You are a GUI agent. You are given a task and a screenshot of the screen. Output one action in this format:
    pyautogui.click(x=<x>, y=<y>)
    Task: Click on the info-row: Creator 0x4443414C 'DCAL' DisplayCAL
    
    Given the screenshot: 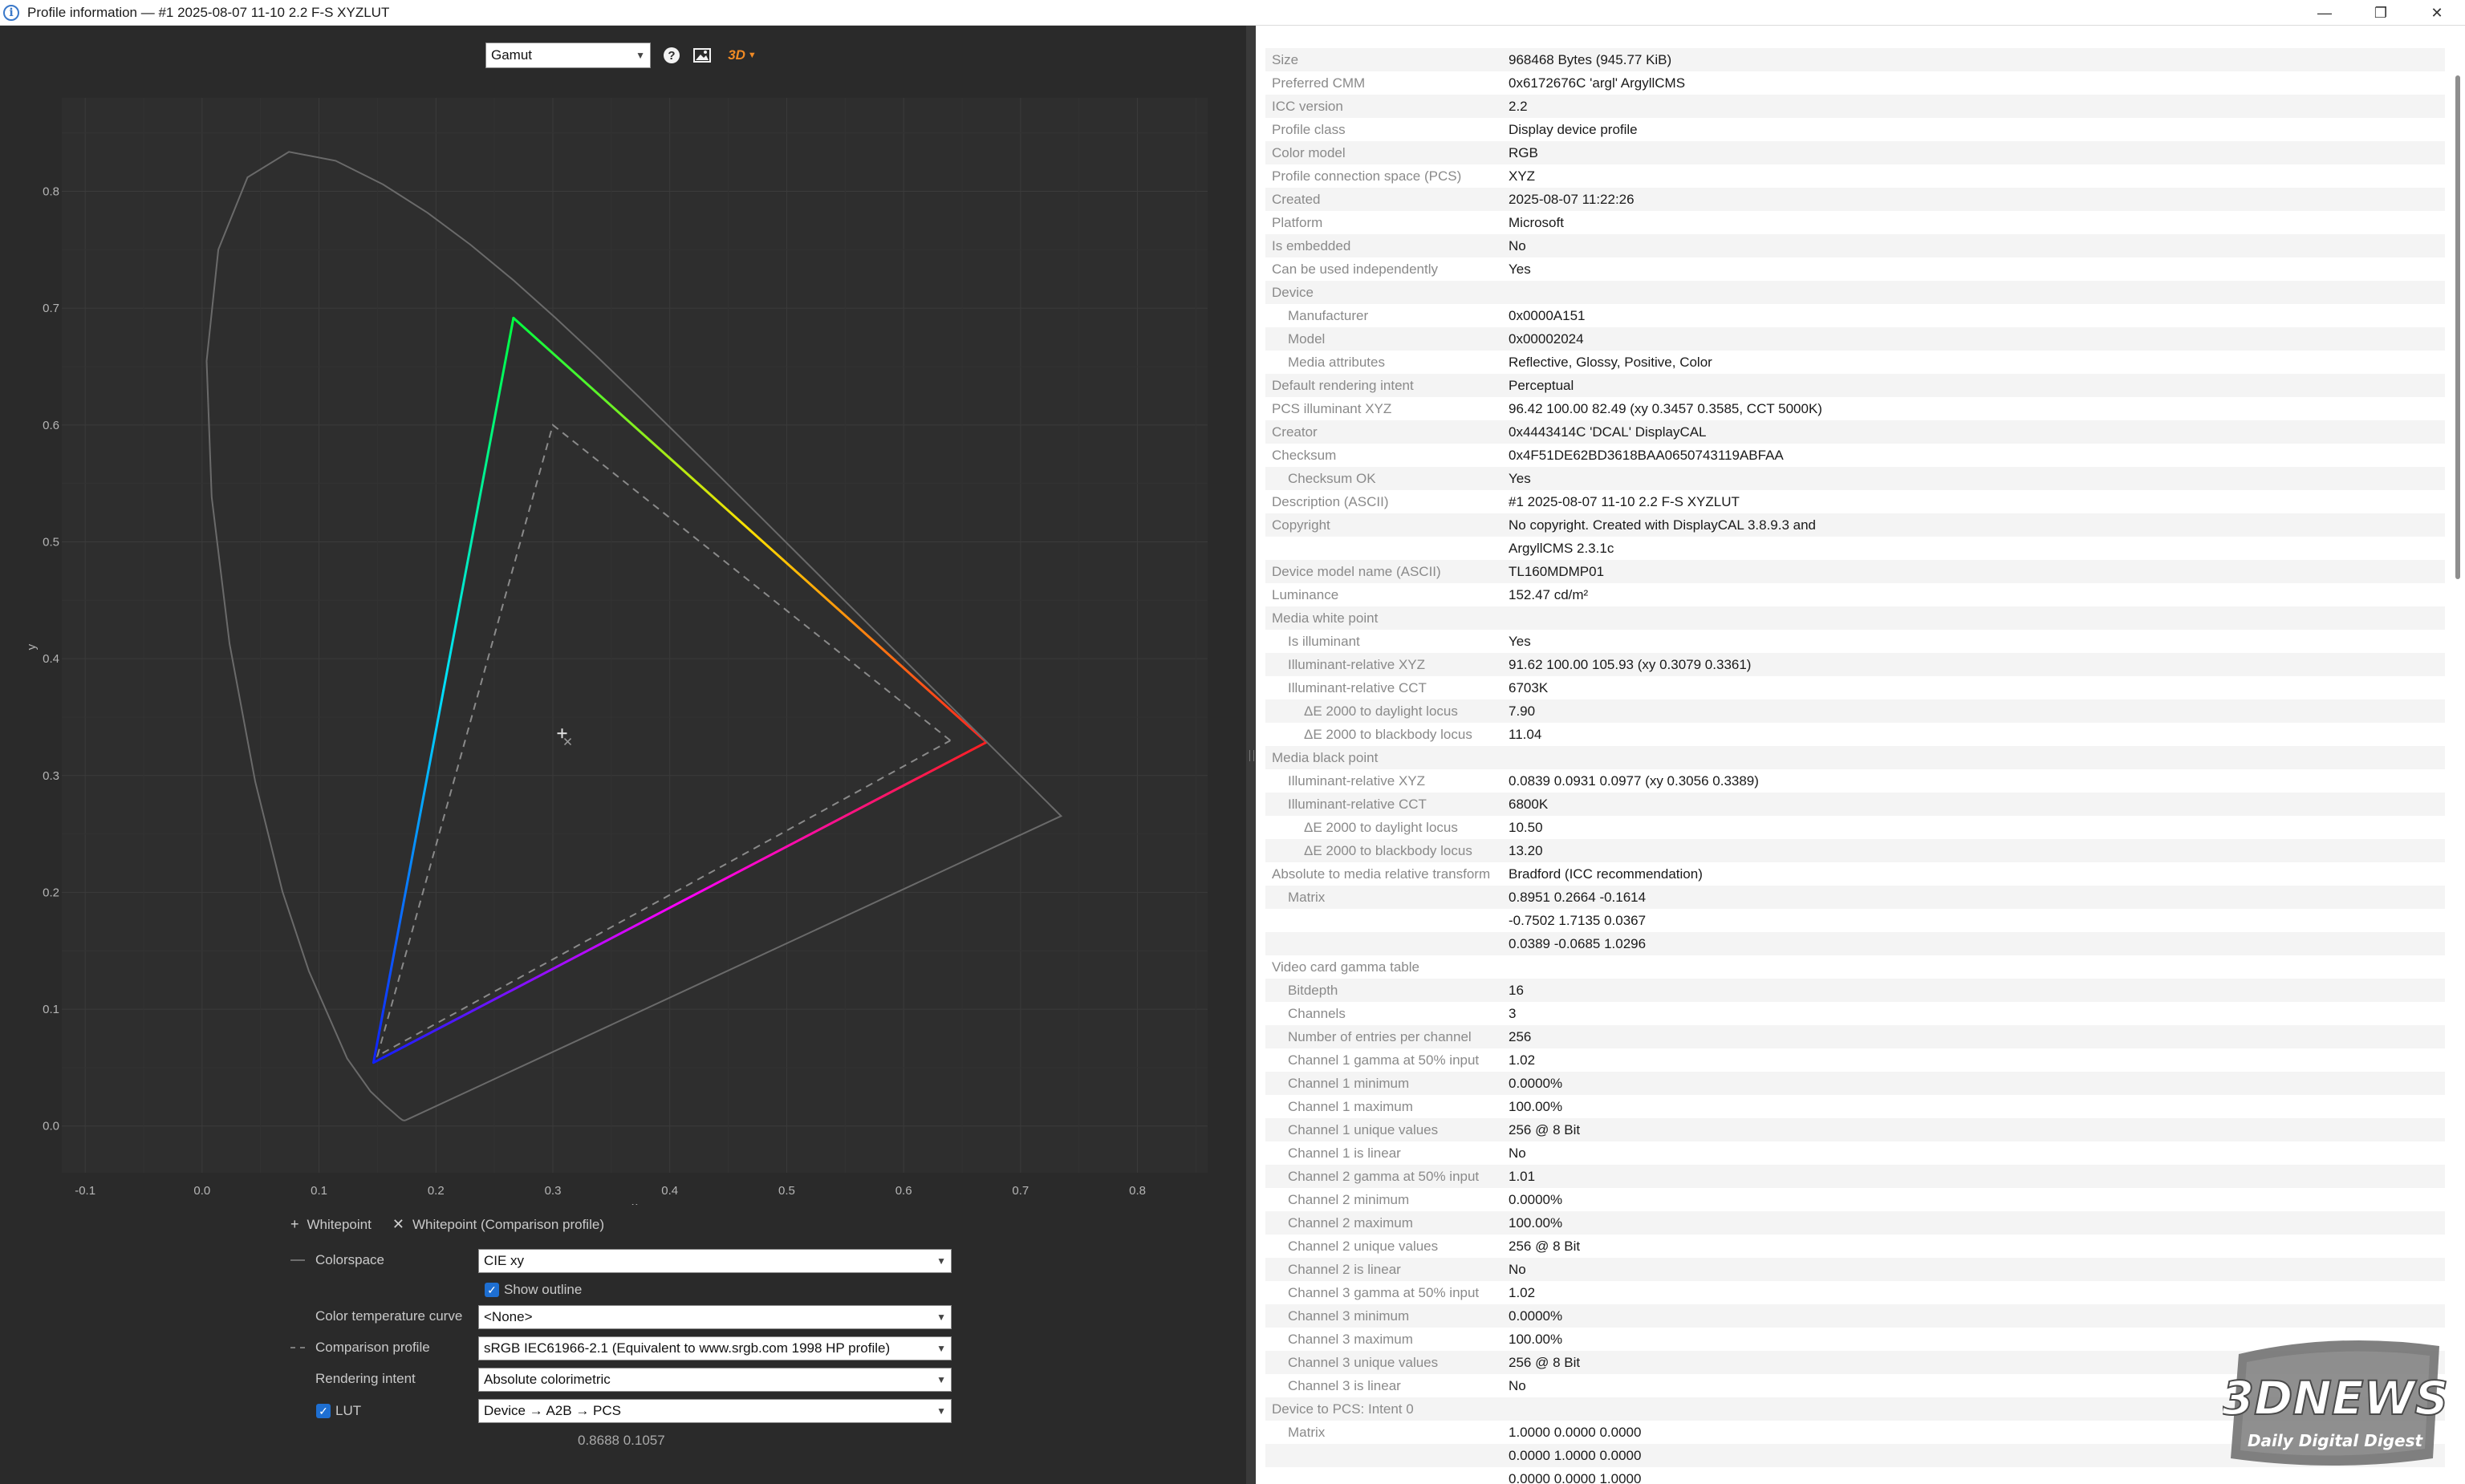 What is the action you would take?
    pyautogui.click(x=1855, y=432)
    